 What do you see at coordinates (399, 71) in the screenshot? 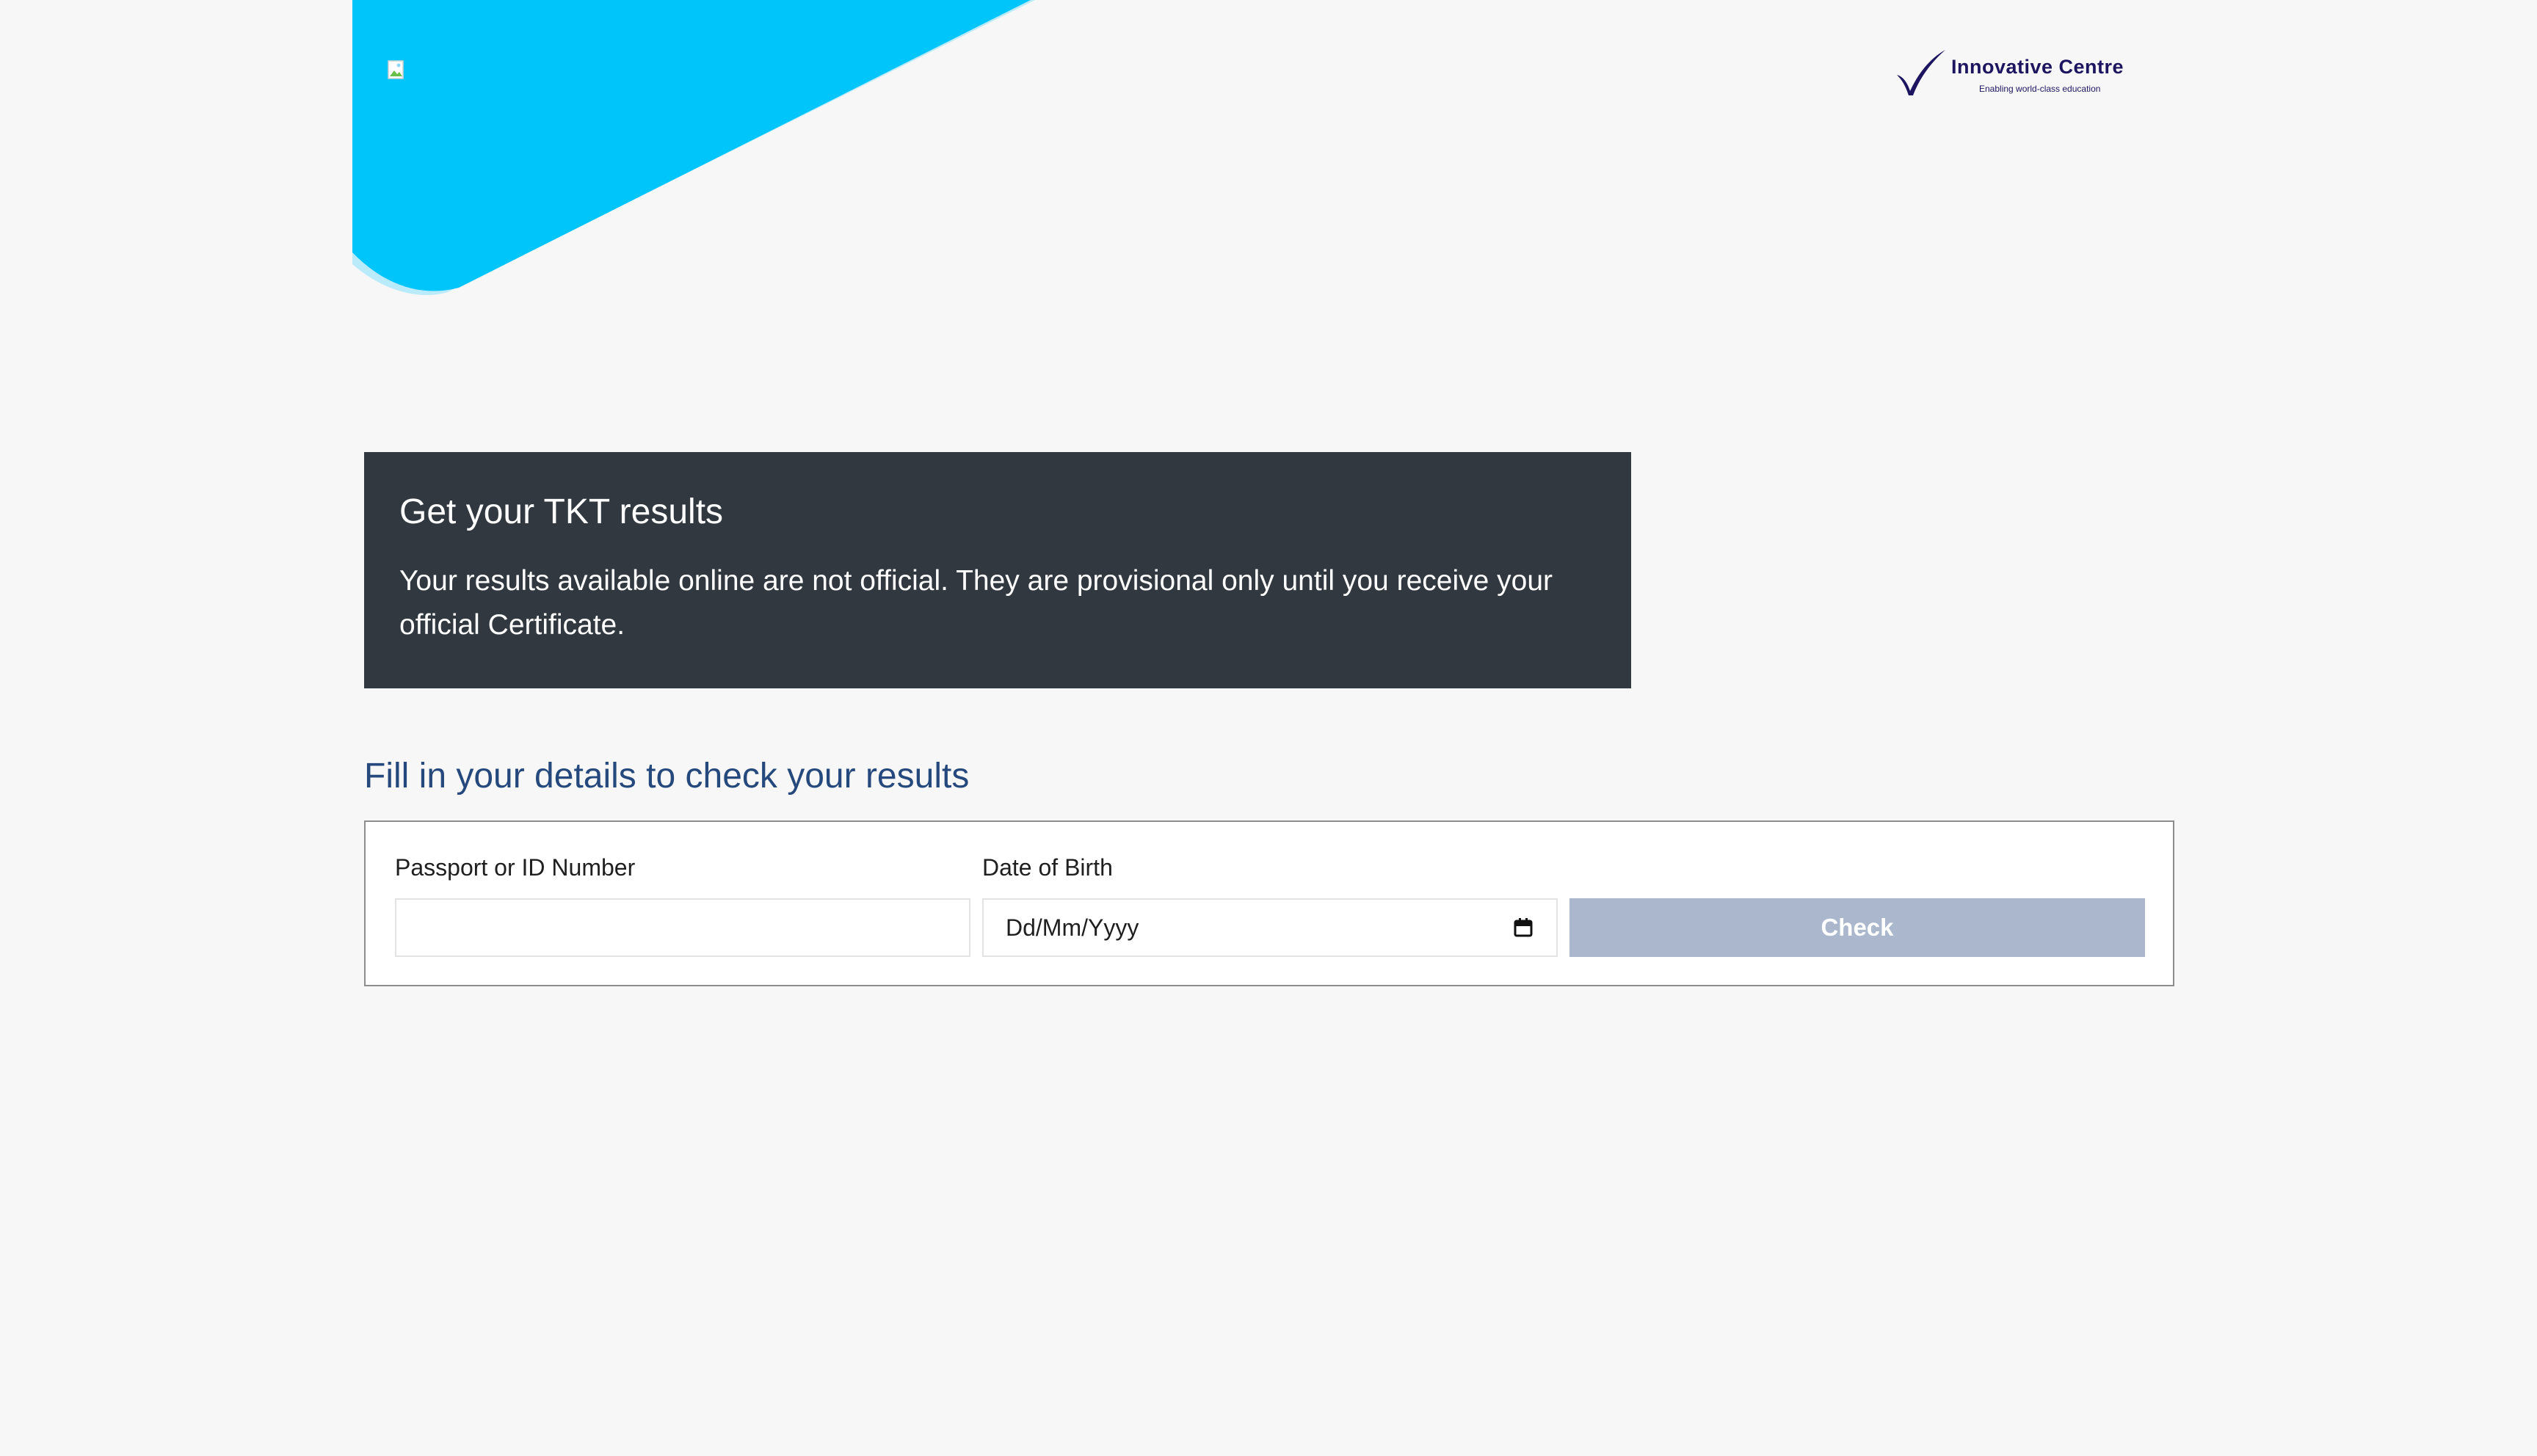
I see `broken-image-icon` at bounding box center [399, 71].